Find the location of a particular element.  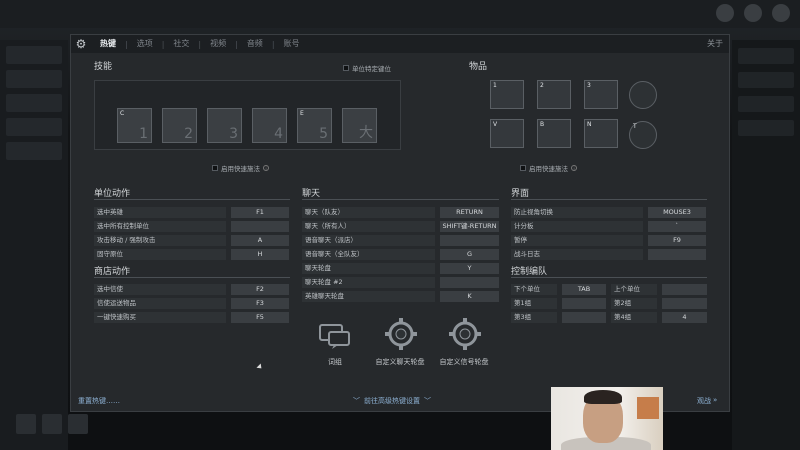

tab-options: 选项 is located at coordinates (145, 44).